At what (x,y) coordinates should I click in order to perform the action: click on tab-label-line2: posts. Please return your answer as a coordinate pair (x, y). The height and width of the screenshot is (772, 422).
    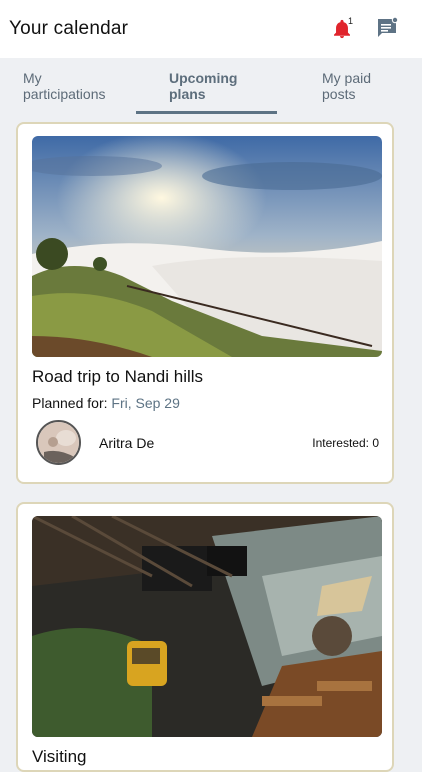
    Looking at the image, I should click on (339, 94).